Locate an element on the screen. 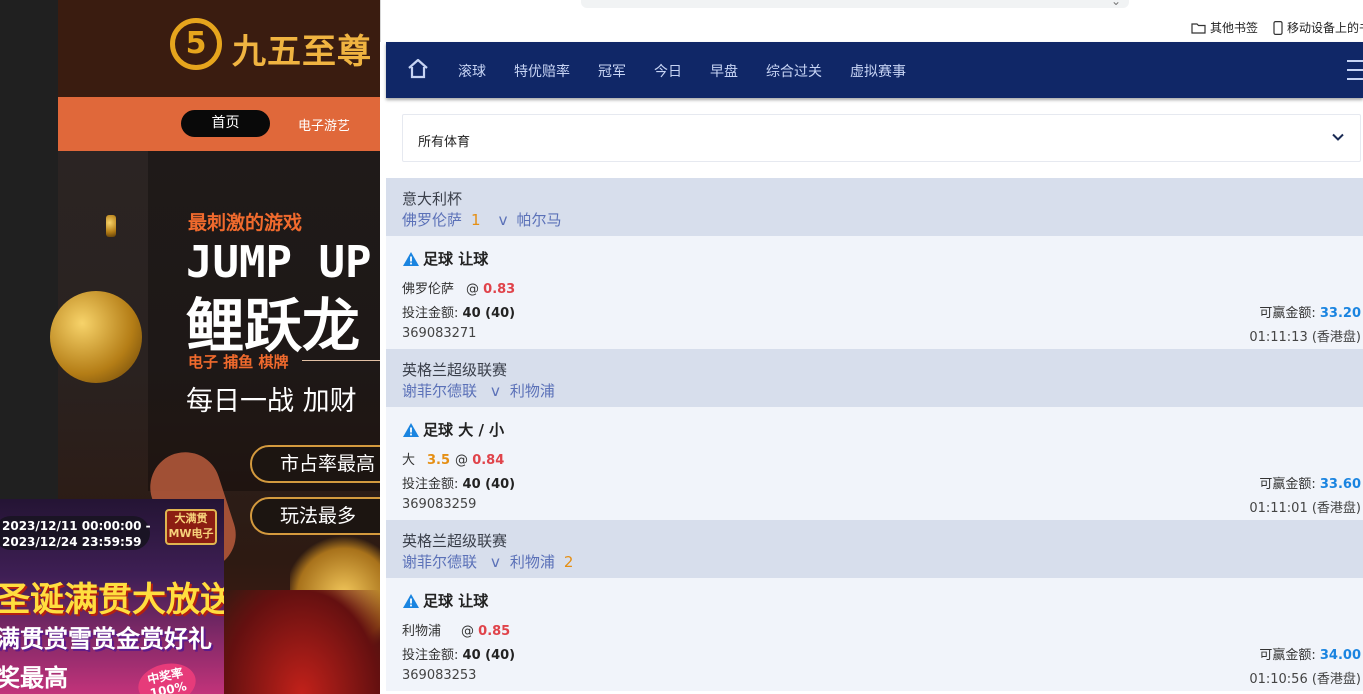  folder-icon is located at coordinates (1198, 28).